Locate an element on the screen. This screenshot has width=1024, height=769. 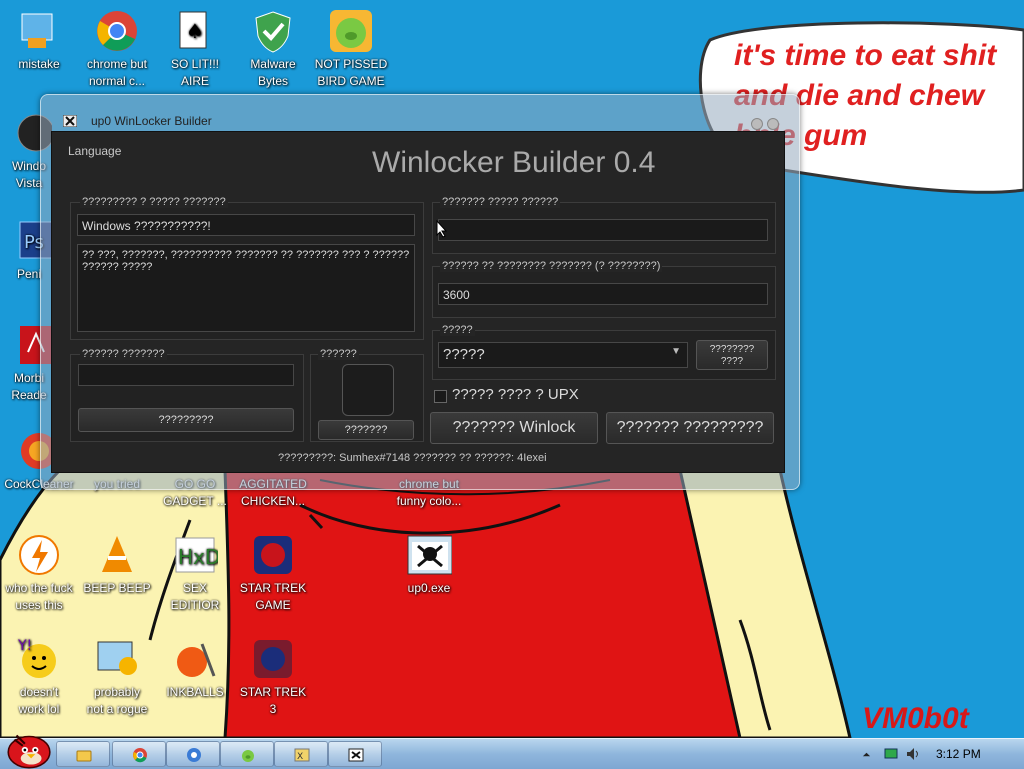
taskbar-pig-button is located at coordinates (247, 754).